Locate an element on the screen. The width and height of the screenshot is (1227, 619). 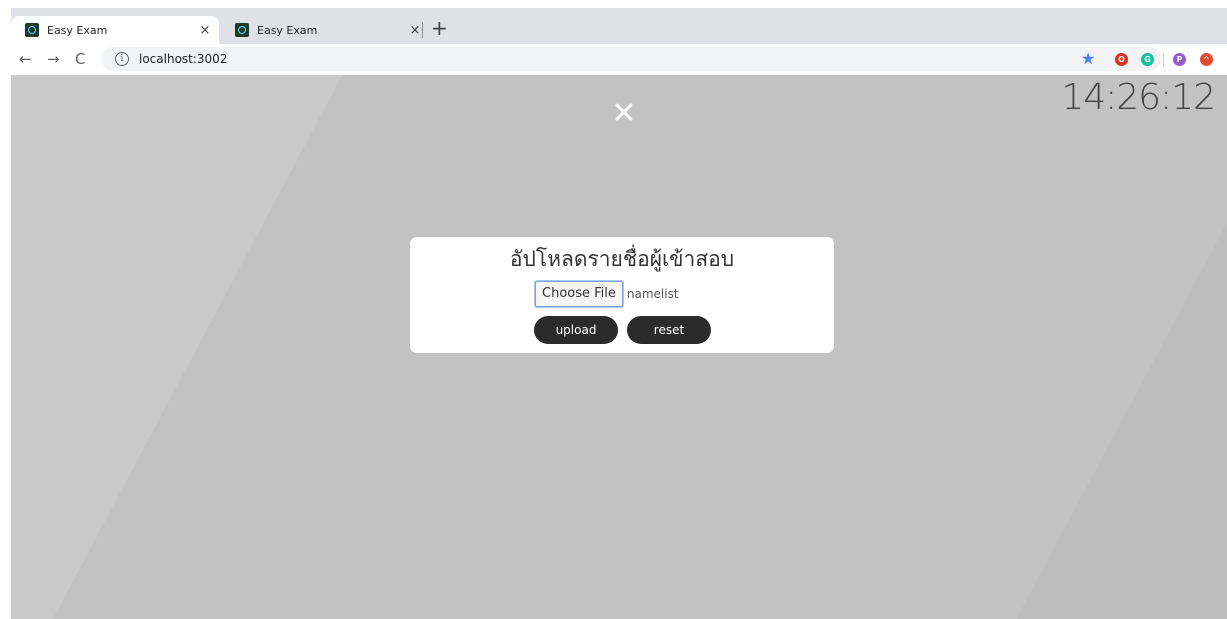
forward-arrow-icon: → is located at coordinates (53, 59).